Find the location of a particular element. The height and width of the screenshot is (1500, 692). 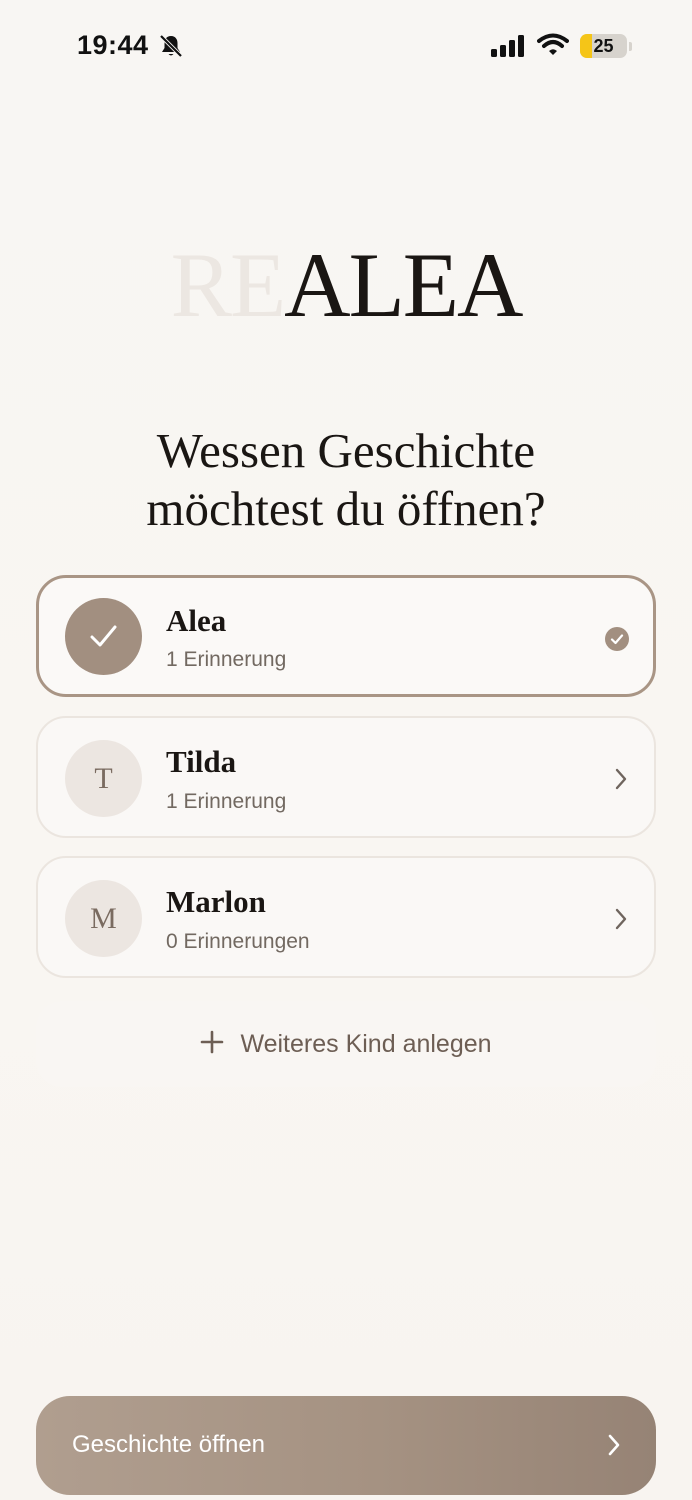

child-card-alea: Alea 1 Erinnerung is located at coordinates (346, 636).